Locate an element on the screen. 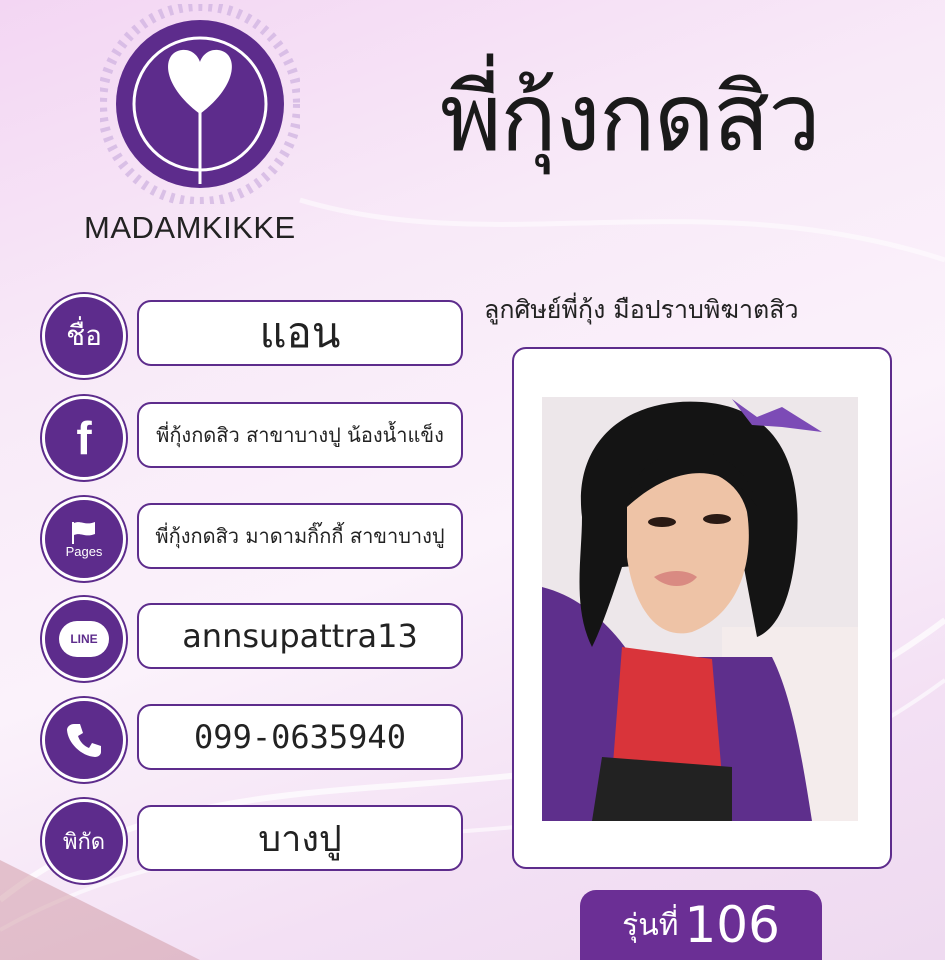  line-icon-label: LINE is located at coordinates (84, 639).